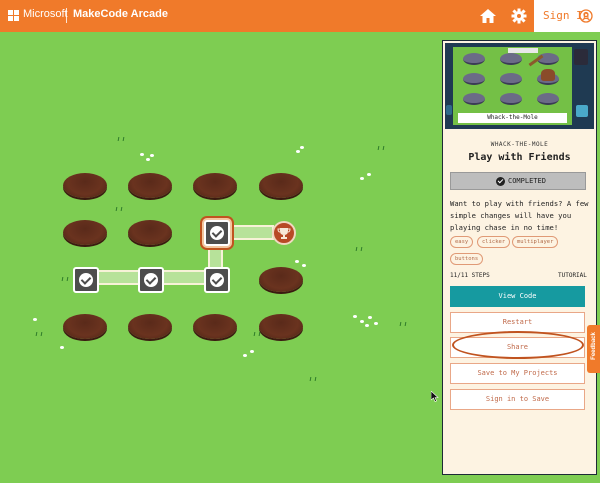 This screenshot has height=483, width=600. I want to click on tutorial-type: TUTORIAL, so click(572, 275).